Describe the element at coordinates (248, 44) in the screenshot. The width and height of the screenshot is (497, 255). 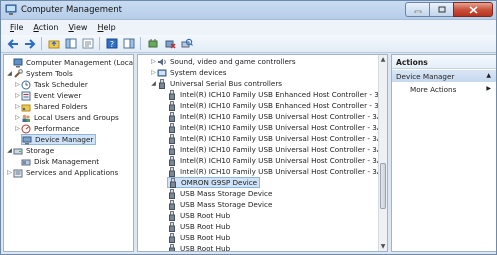
I see `toolbar: ?` at that location.